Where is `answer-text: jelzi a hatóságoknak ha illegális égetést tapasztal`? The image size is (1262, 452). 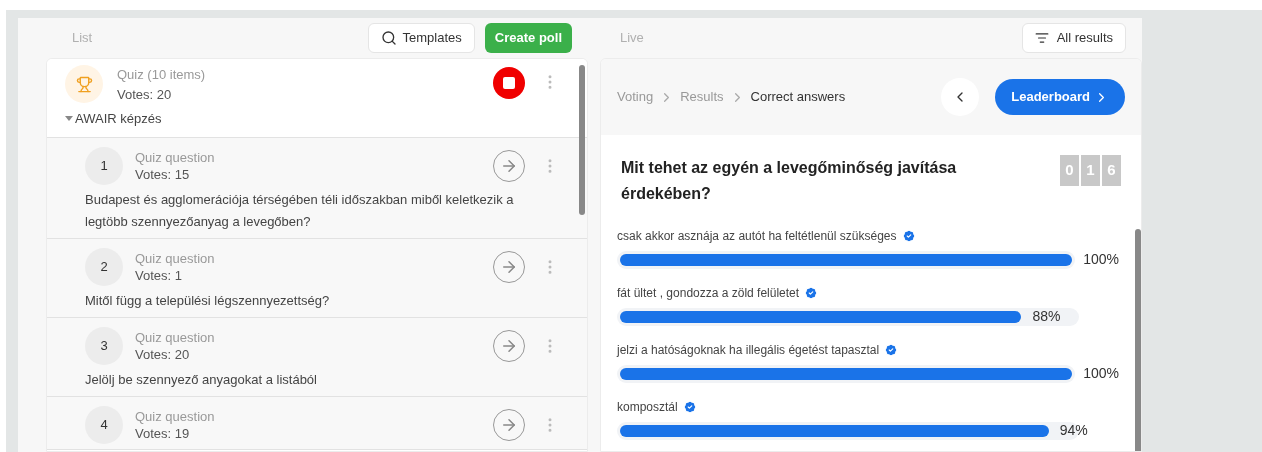 answer-text: jelzi a hatóságoknak ha illegális égetést tapasztal is located at coordinates (748, 350).